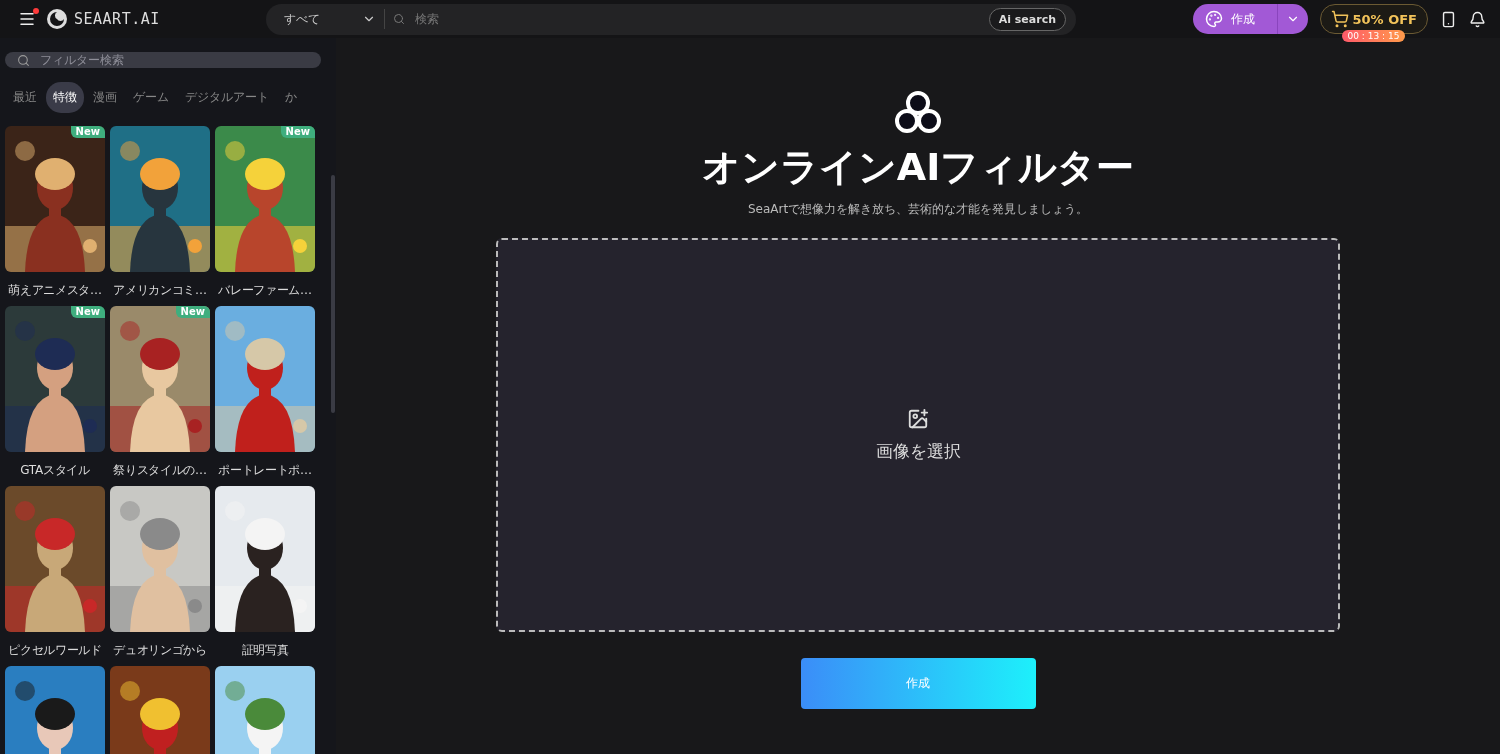  What do you see at coordinates (65, 97) in the screenshot?
I see `category-tab: 特徴` at bounding box center [65, 97].